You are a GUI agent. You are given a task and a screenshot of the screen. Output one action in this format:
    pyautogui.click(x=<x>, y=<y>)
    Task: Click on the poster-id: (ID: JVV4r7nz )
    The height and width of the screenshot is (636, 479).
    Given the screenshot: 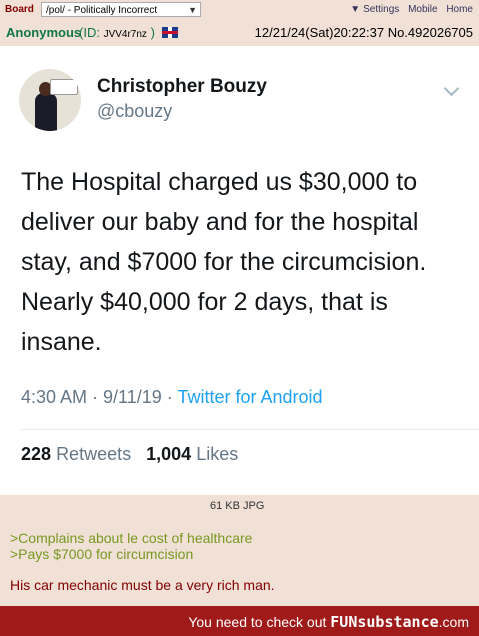 What is the action you would take?
    pyautogui.click(x=128, y=32)
    